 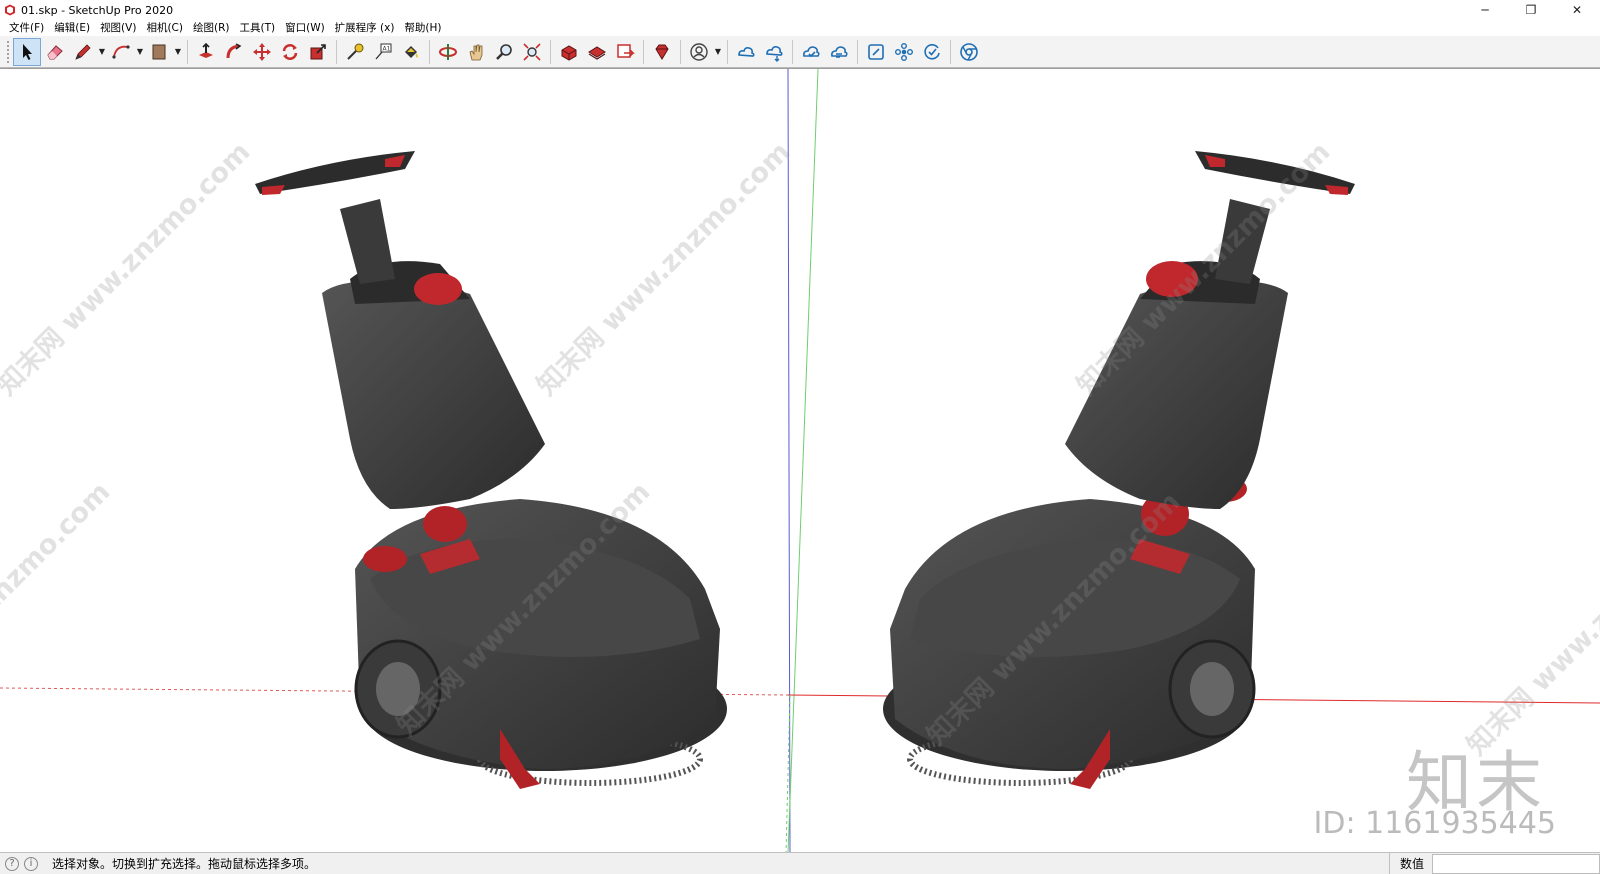 I want to click on arc-tool-button, so click(x=121, y=52).